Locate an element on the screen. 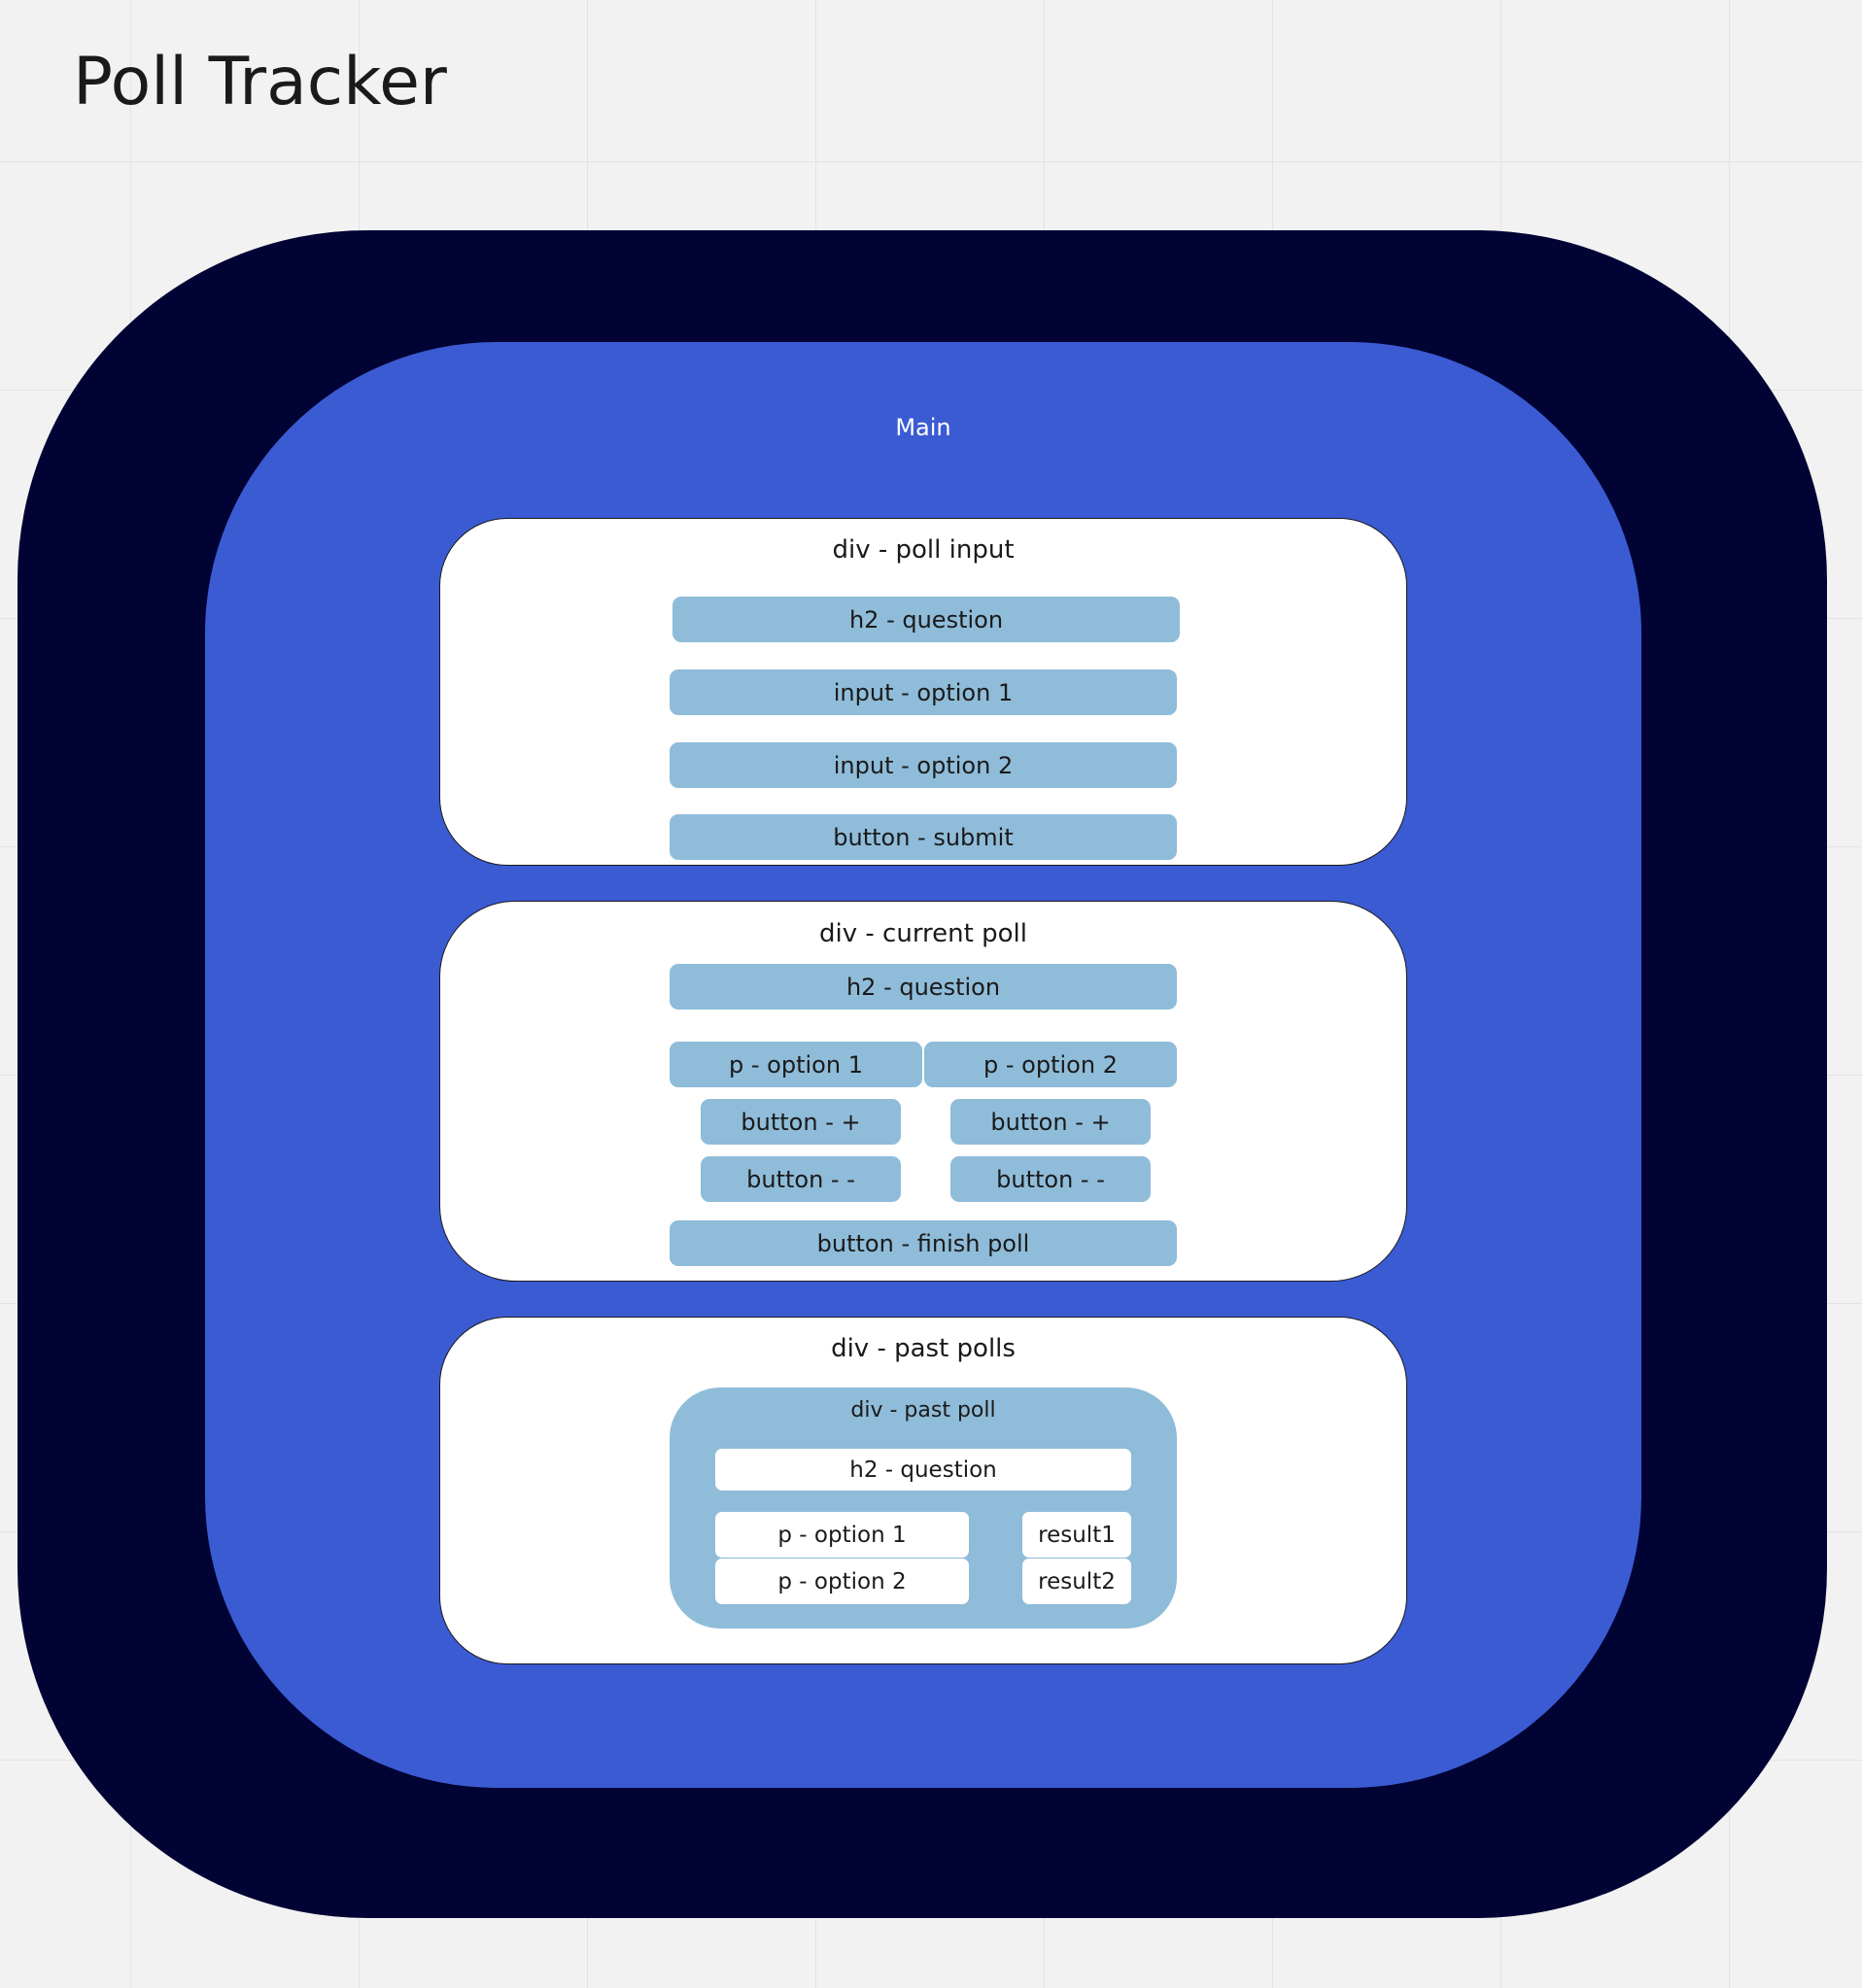  poll-input-submit: button - submit is located at coordinates (923, 837).